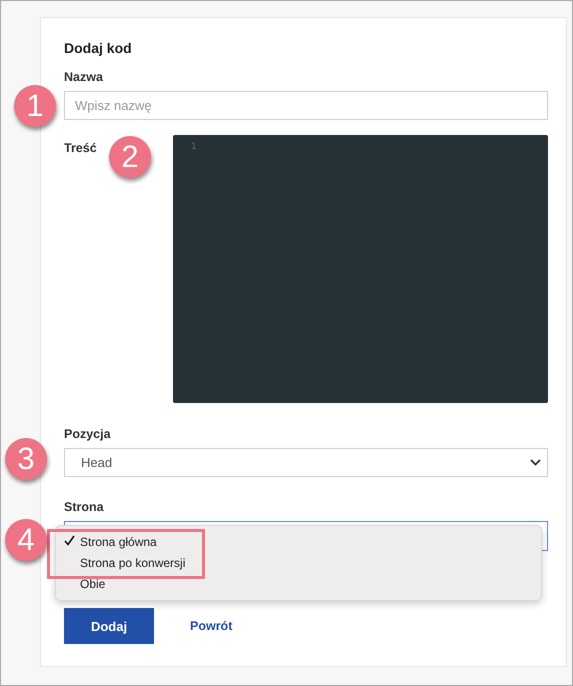  Describe the element at coordinates (80, 148) in the screenshot. I see `field-label: Treść` at that location.